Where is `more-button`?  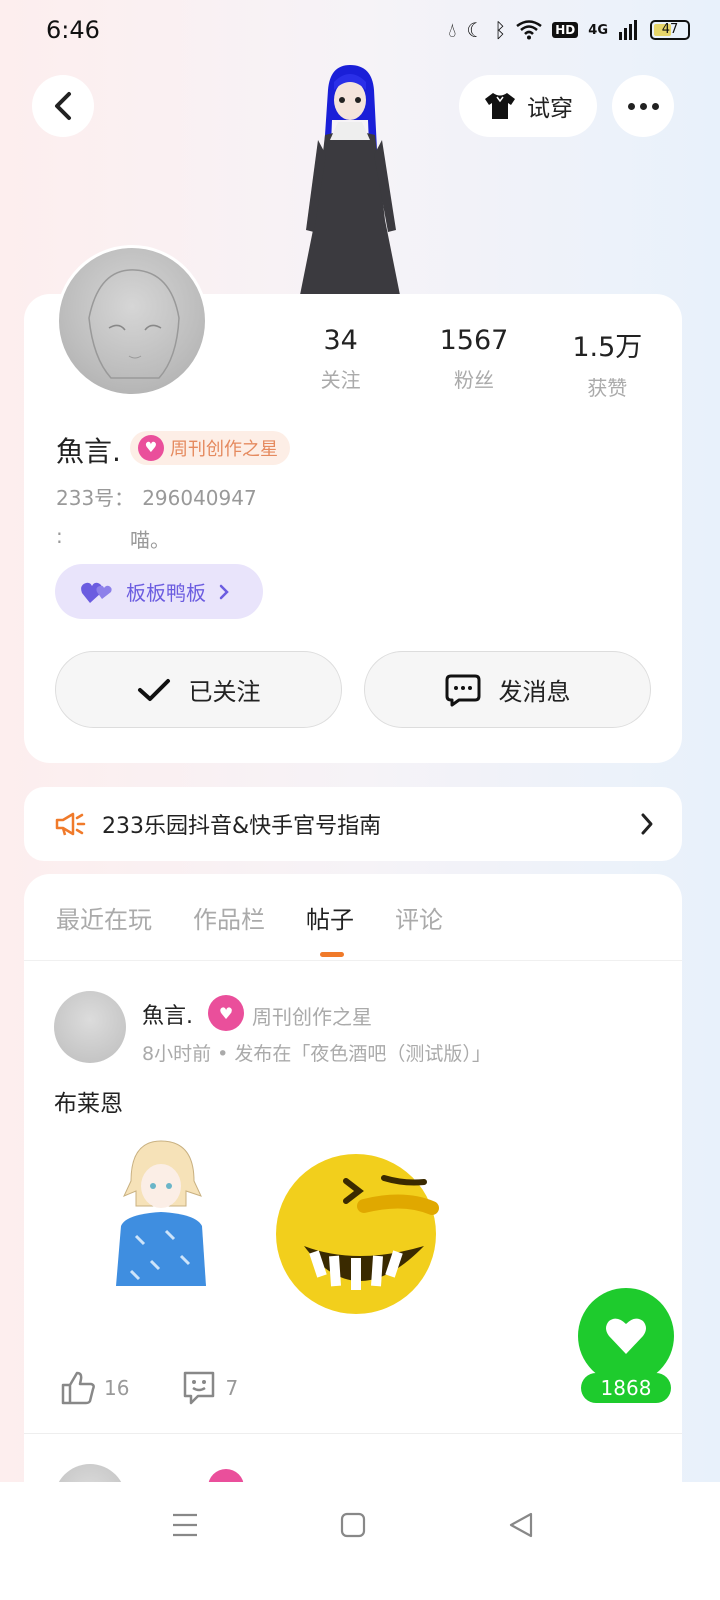 more-button is located at coordinates (643, 106).